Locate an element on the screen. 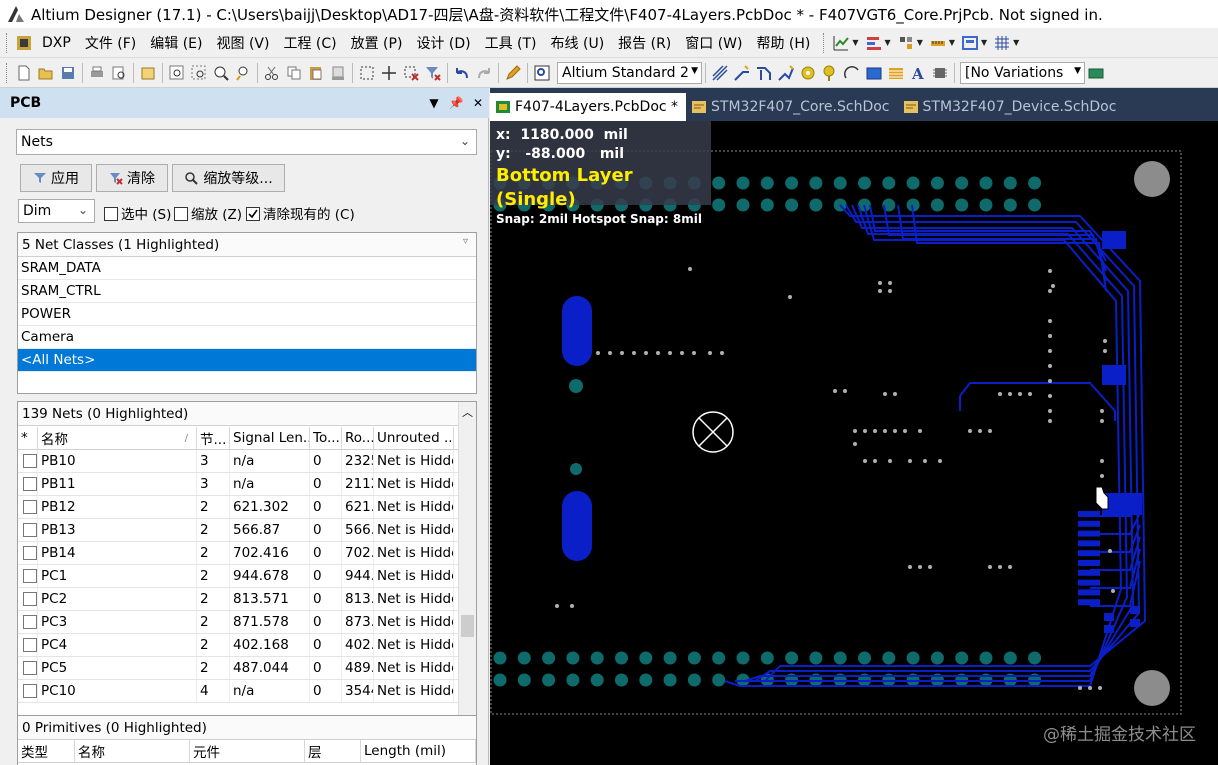 Image resolution: width=1218 pixels, height=765 pixels. menu-edit: 编辑 (E) is located at coordinates (176, 43).